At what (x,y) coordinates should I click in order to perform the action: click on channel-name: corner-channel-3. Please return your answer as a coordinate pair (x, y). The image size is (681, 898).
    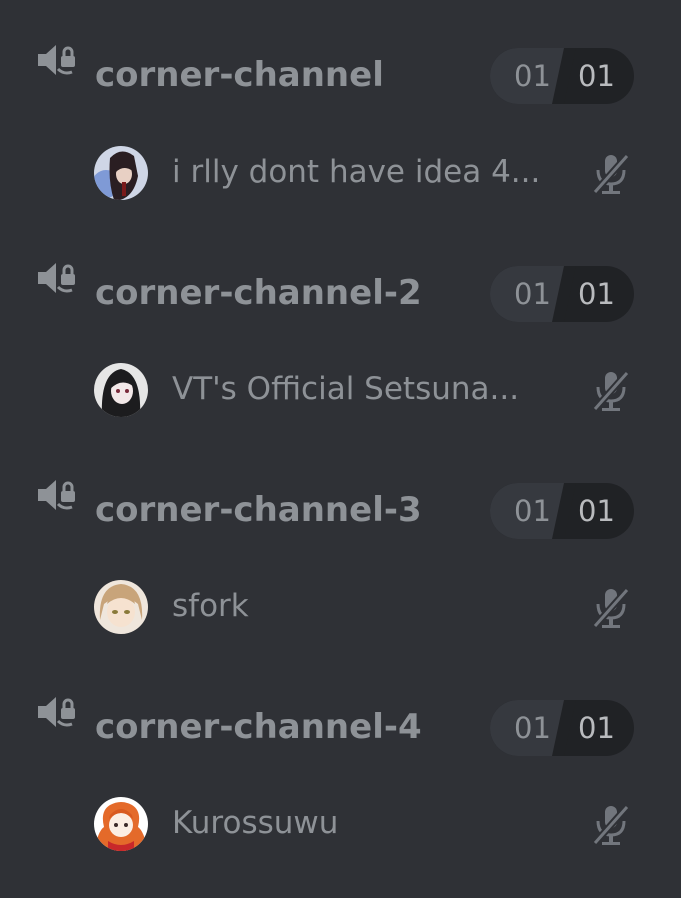
    Looking at the image, I should click on (258, 510).